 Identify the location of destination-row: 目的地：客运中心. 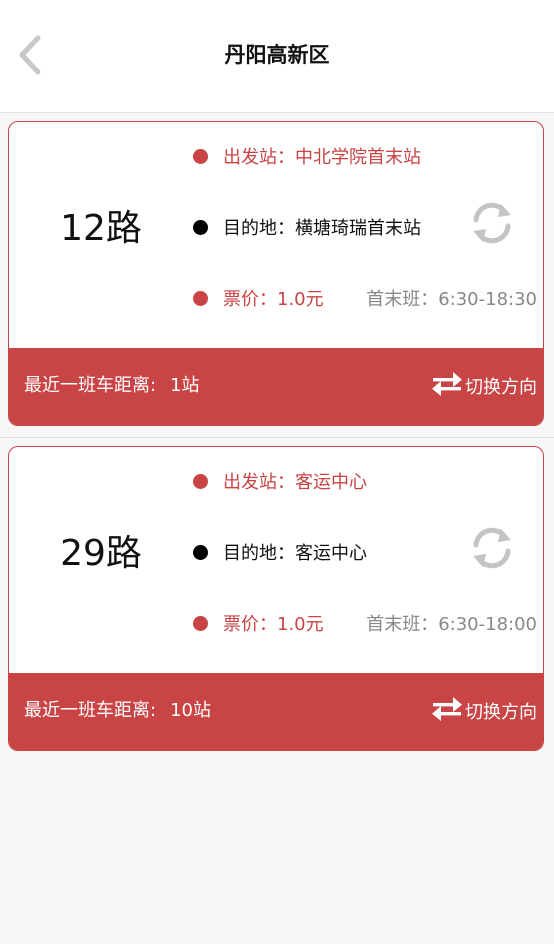
(280, 554).